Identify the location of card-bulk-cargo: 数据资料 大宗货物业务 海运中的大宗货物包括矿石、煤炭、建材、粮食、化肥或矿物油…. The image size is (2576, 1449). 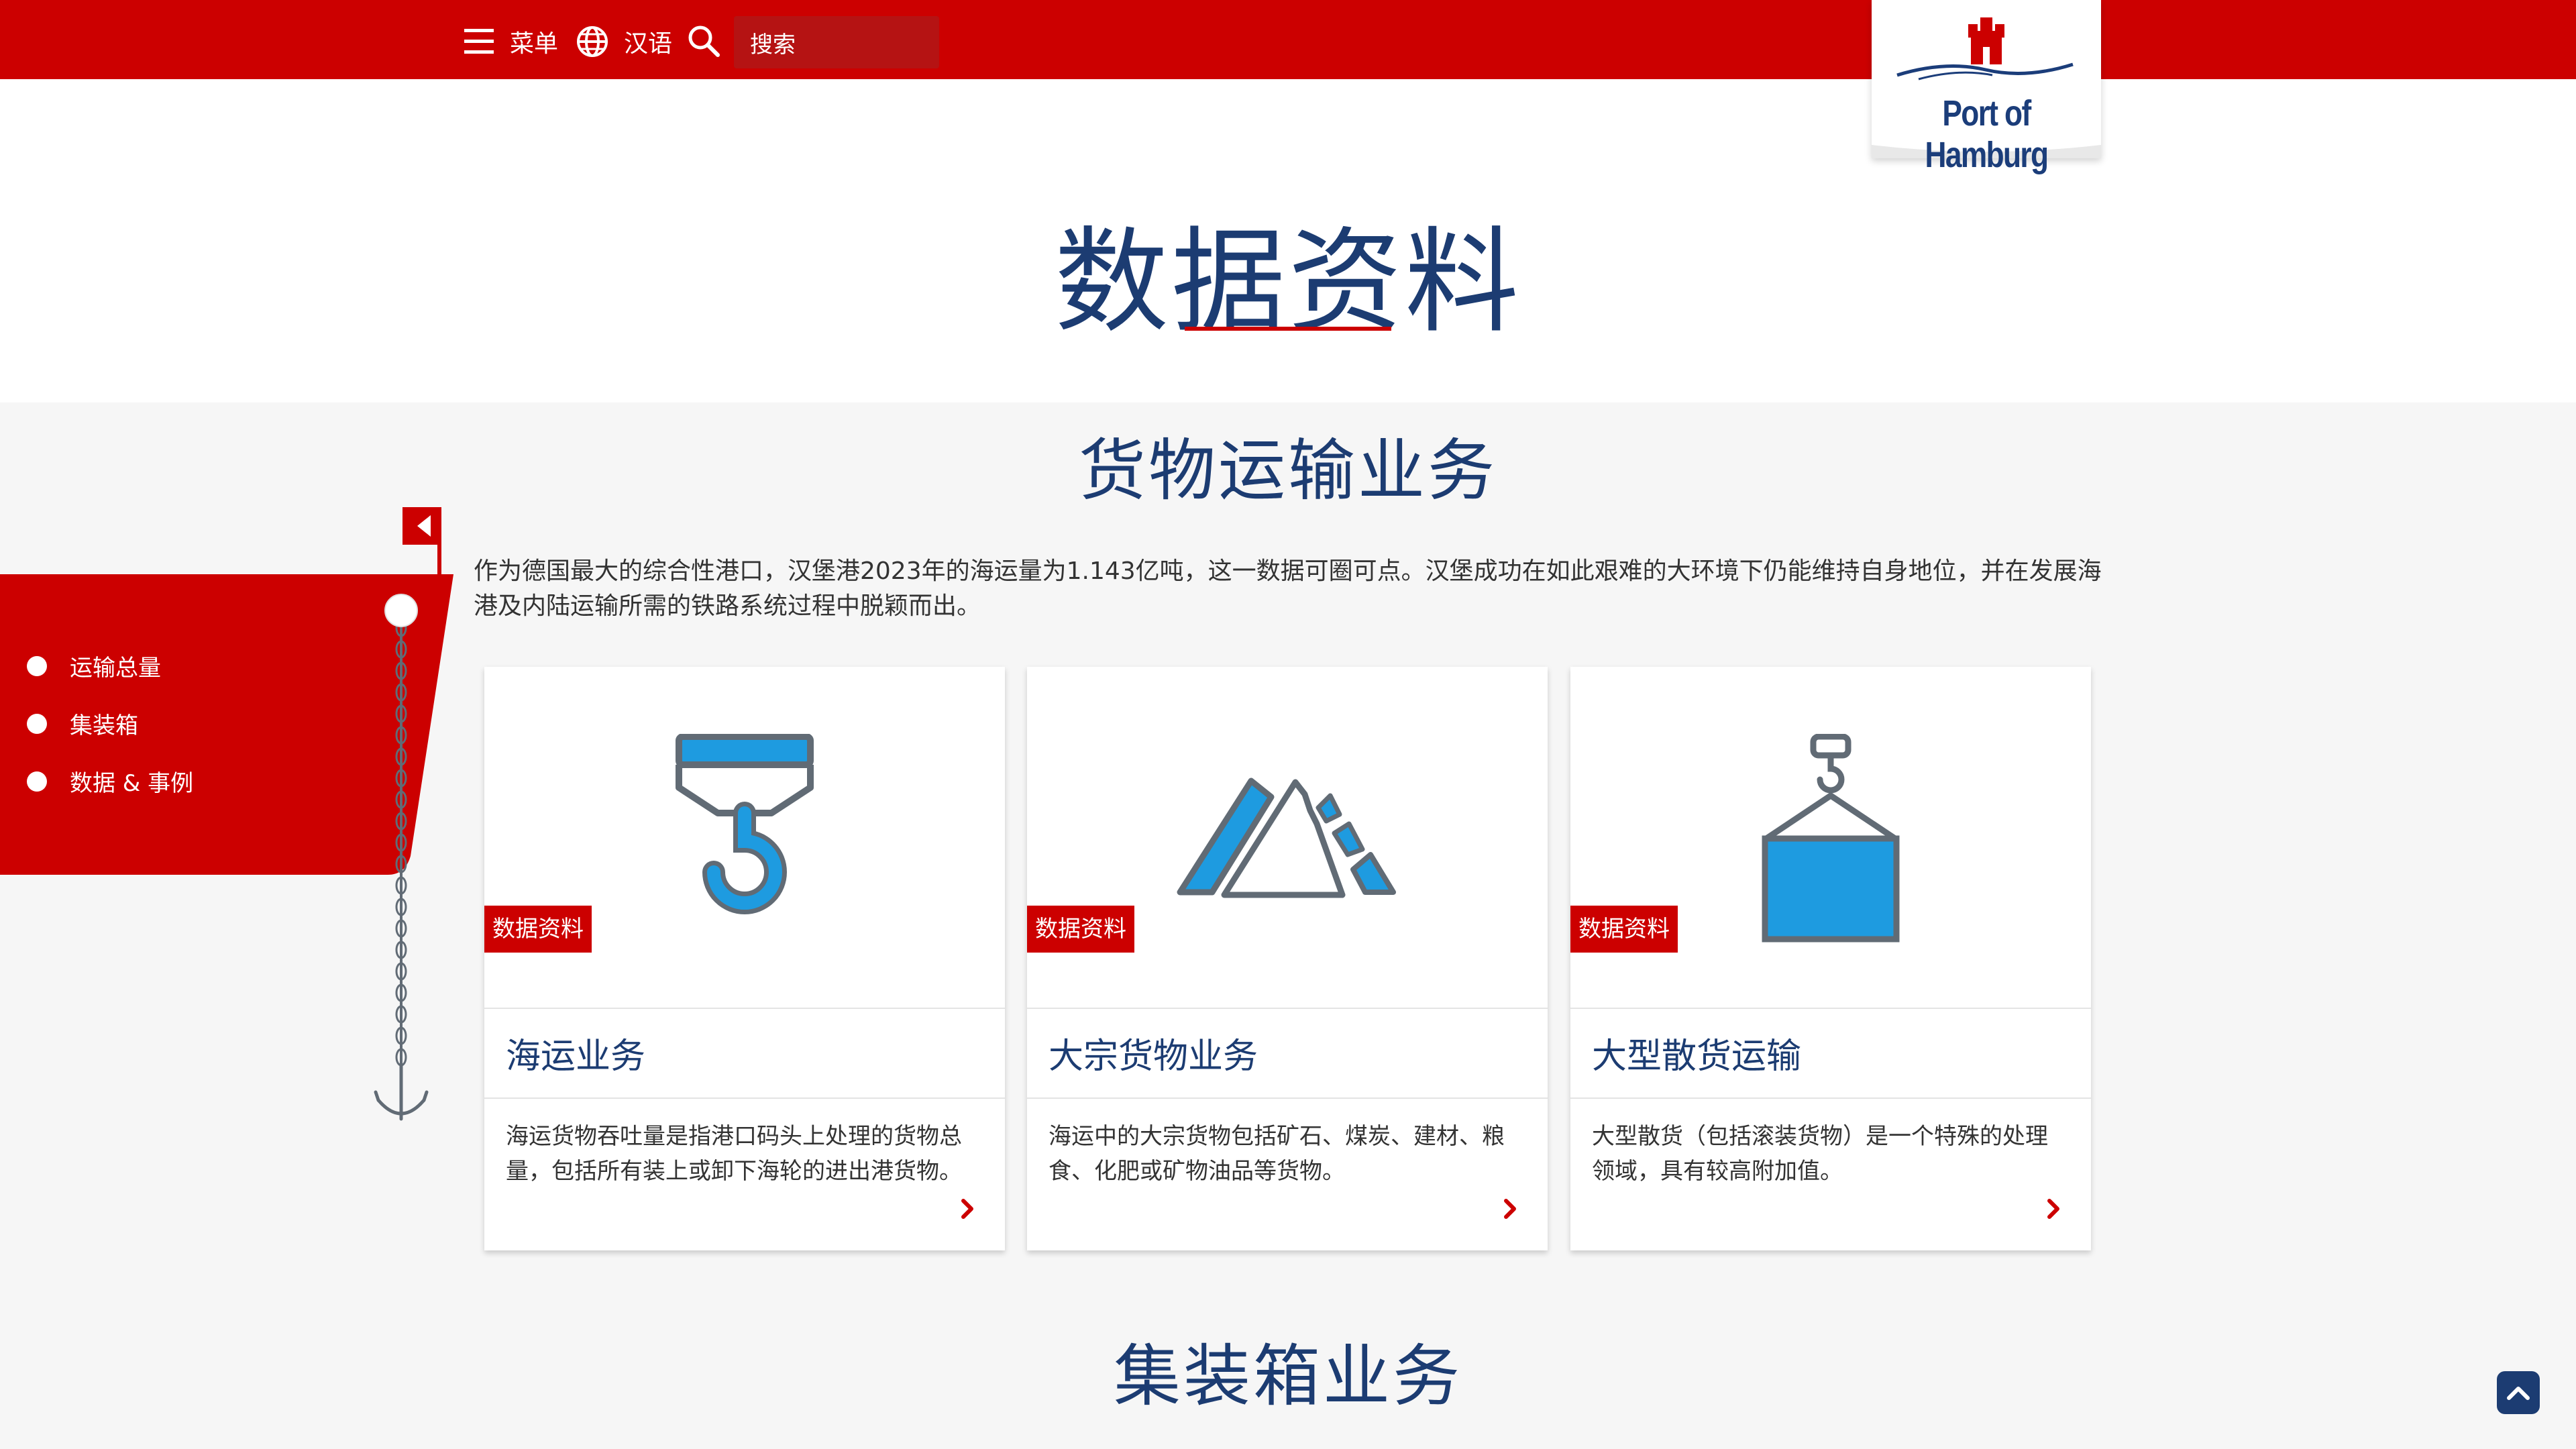
(1287, 958).